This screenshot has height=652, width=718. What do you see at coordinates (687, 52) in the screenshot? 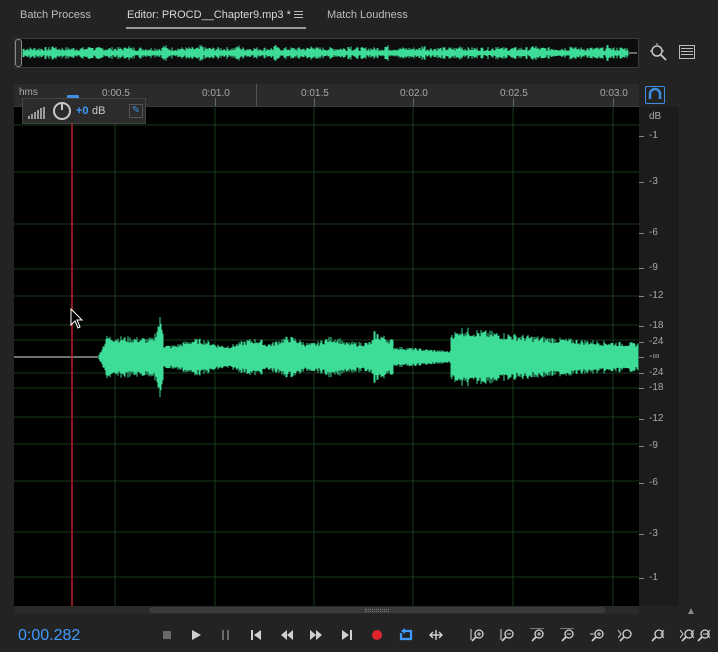
I see `panel-menu-icon` at bounding box center [687, 52].